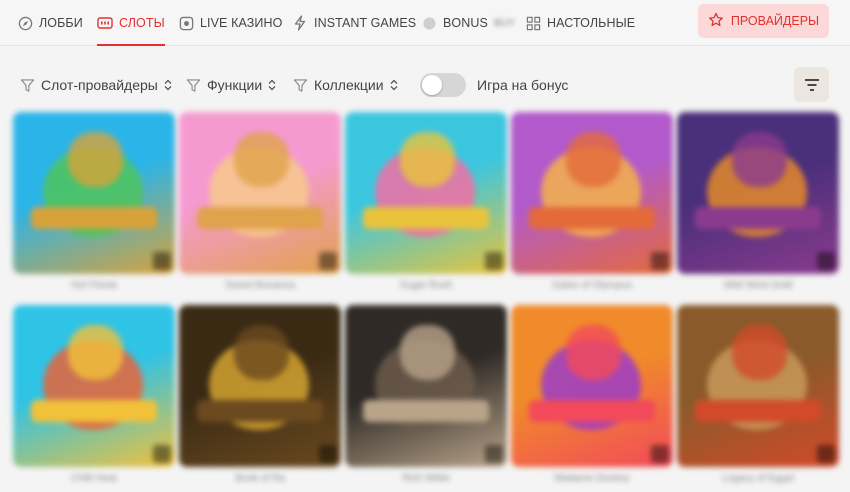 The image size is (850, 492). I want to click on providers-button: ПРОВАЙДЕРЫ, so click(763, 21).